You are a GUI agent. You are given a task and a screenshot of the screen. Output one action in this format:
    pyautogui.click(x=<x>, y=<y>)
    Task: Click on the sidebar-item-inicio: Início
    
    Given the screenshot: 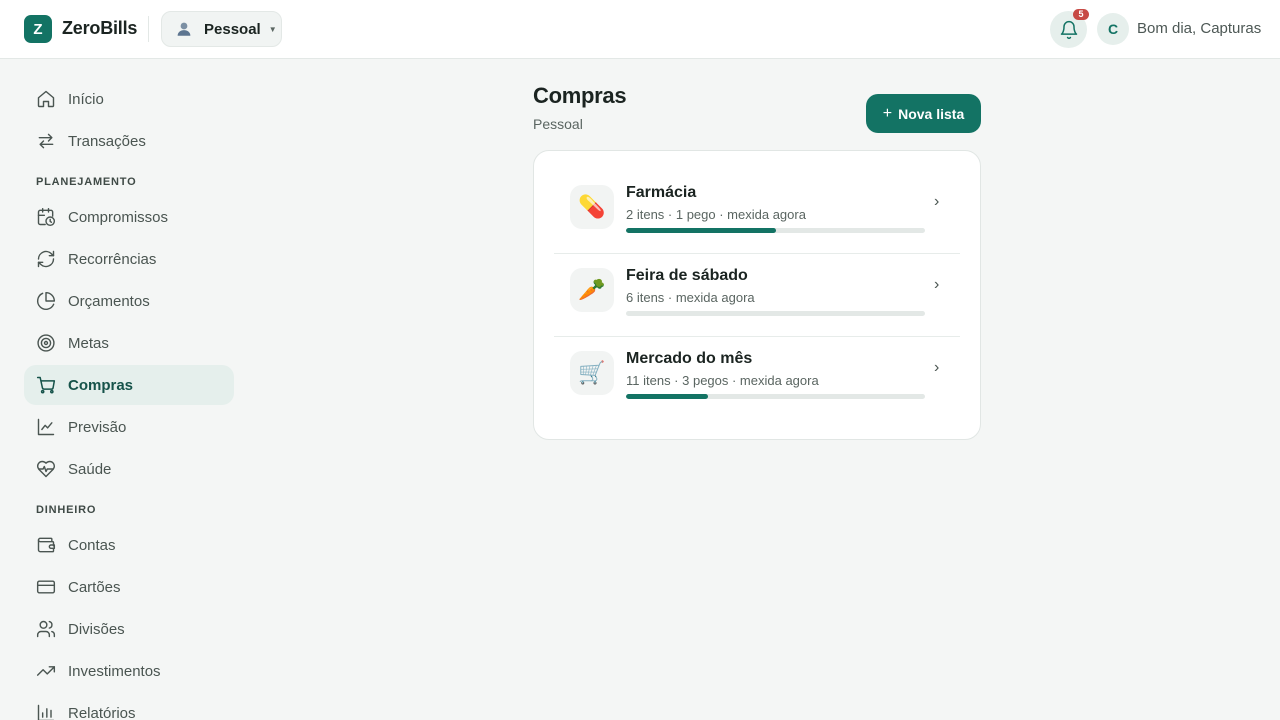 What is the action you would take?
    pyautogui.click(x=129, y=99)
    